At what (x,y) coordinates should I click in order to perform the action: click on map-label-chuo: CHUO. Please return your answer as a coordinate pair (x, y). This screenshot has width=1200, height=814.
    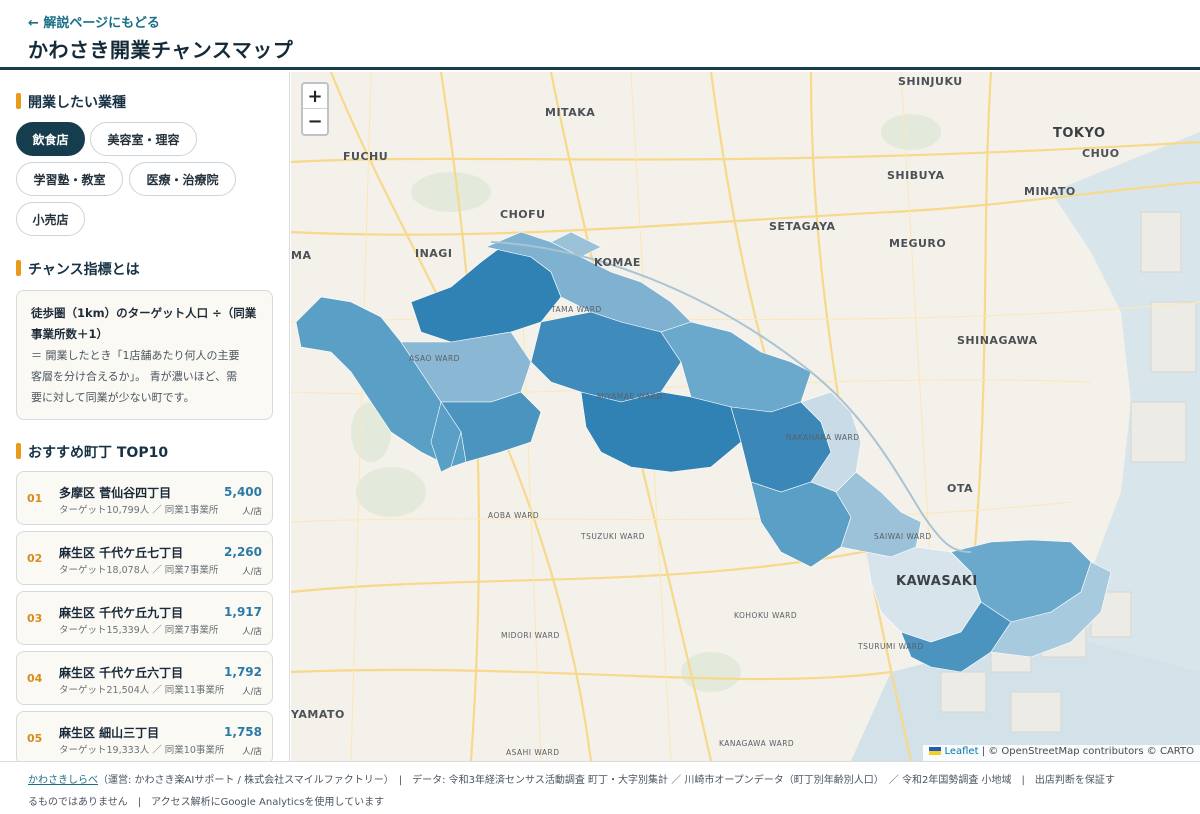
    Looking at the image, I should click on (1101, 153).